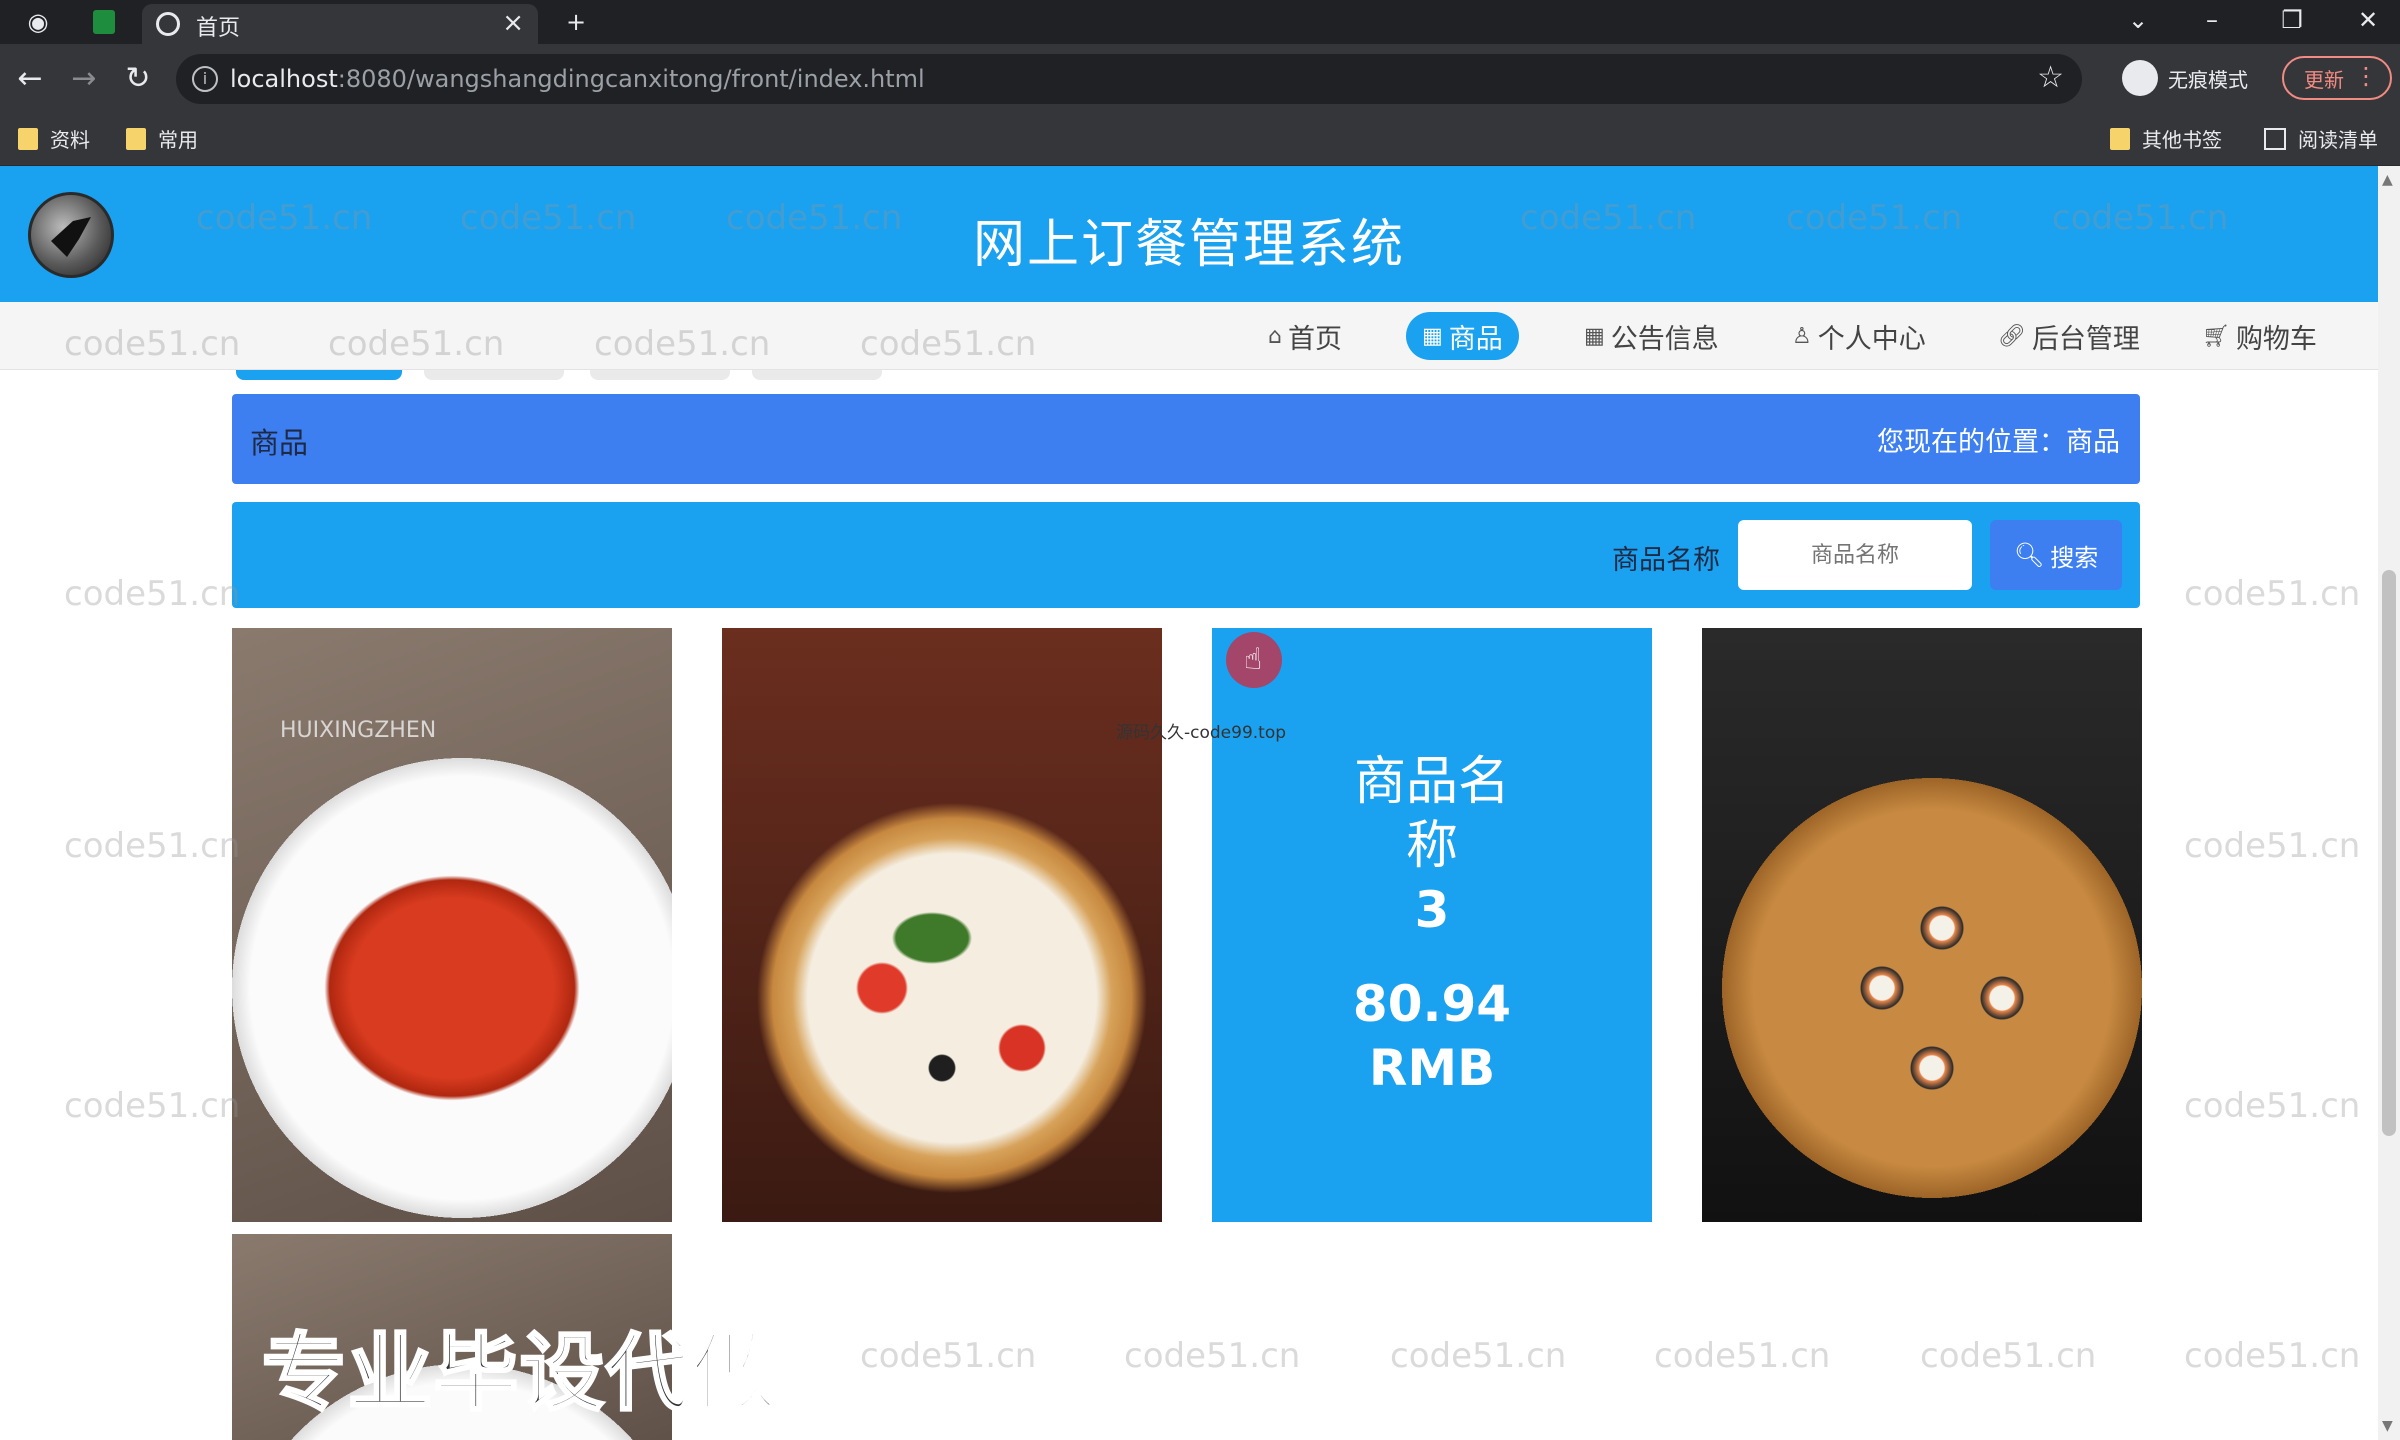 The image size is (2400, 1440). I want to click on bookmark-label: 常用, so click(178, 140).